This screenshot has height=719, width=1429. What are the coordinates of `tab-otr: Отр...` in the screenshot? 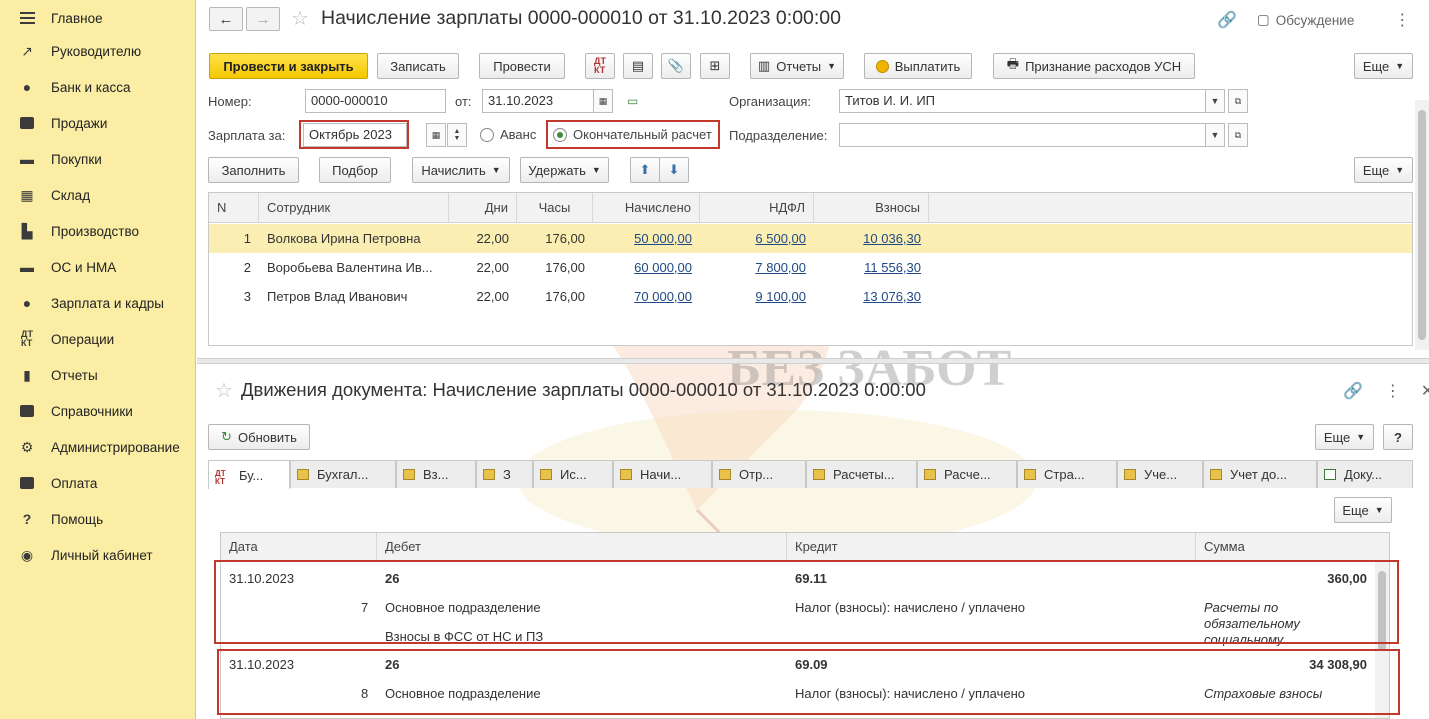 It's located at (759, 474).